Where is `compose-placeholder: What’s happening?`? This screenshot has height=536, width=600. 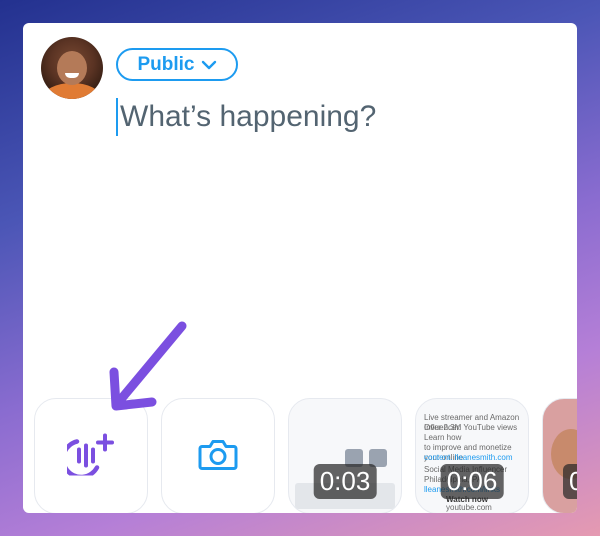
compose-placeholder: What’s happening? is located at coordinates (248, 116).